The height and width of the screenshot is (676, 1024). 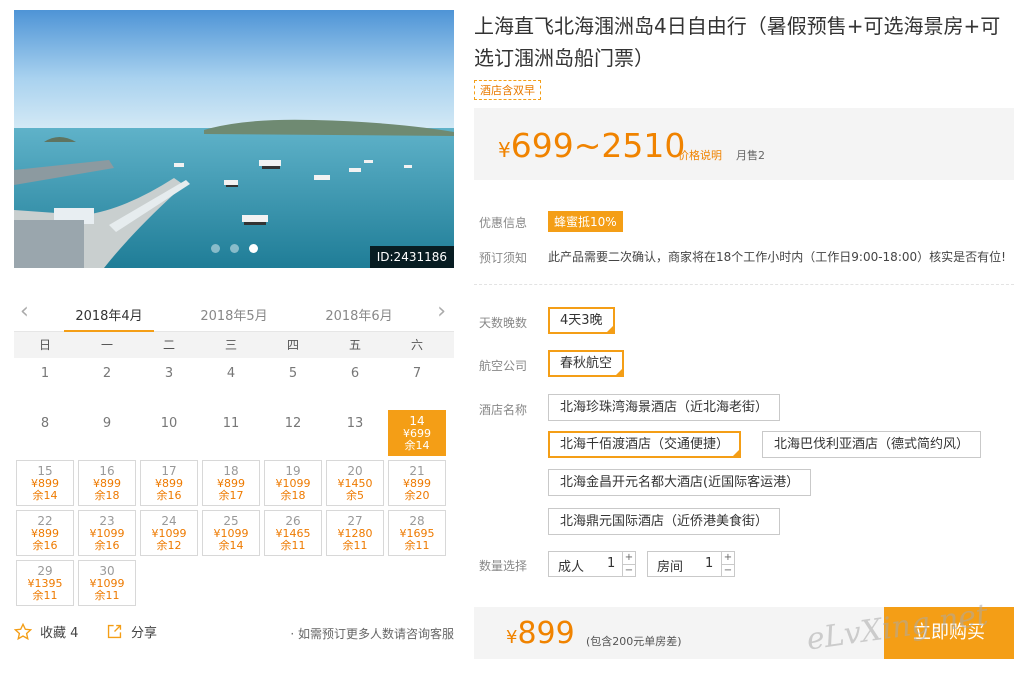 I want to click on adult-count: 1, so click(x=611, y=563).